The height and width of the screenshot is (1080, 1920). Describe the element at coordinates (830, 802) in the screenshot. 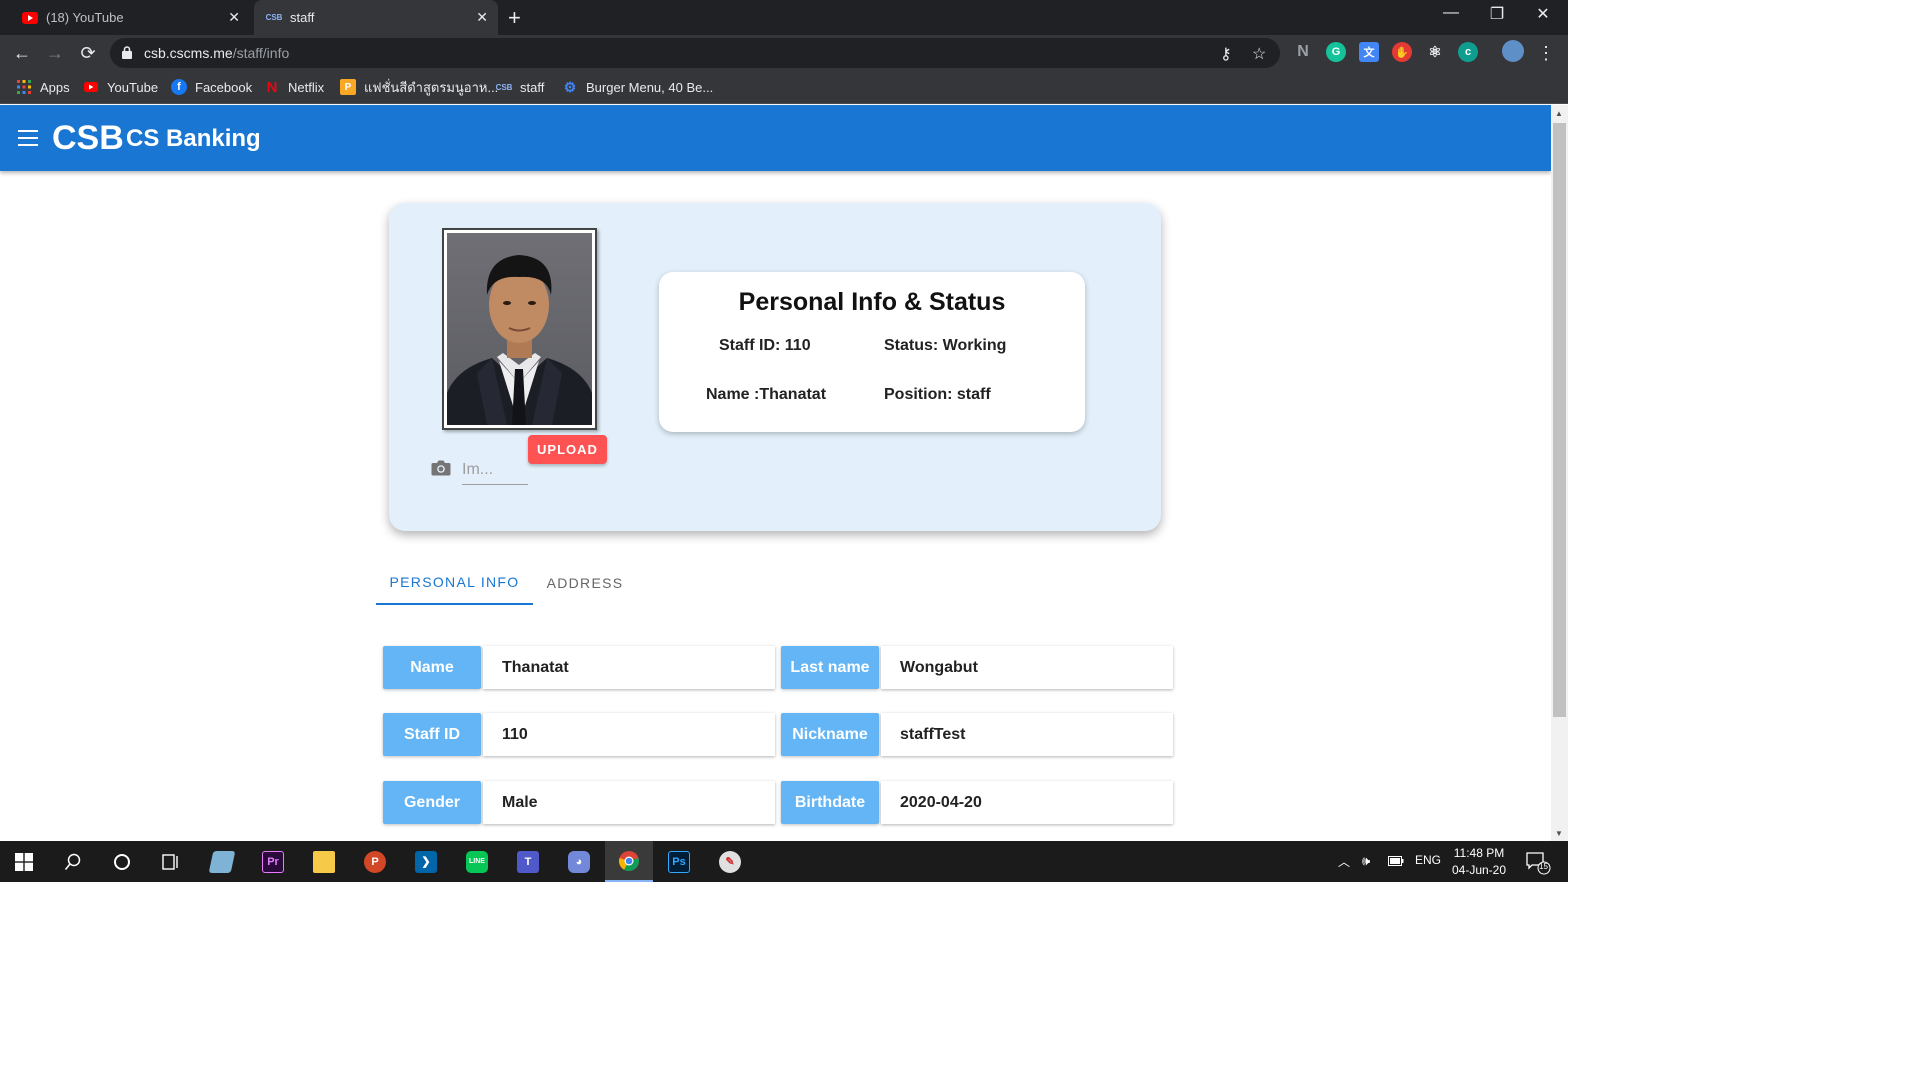

I see `field-label: Birthdate` at that location.